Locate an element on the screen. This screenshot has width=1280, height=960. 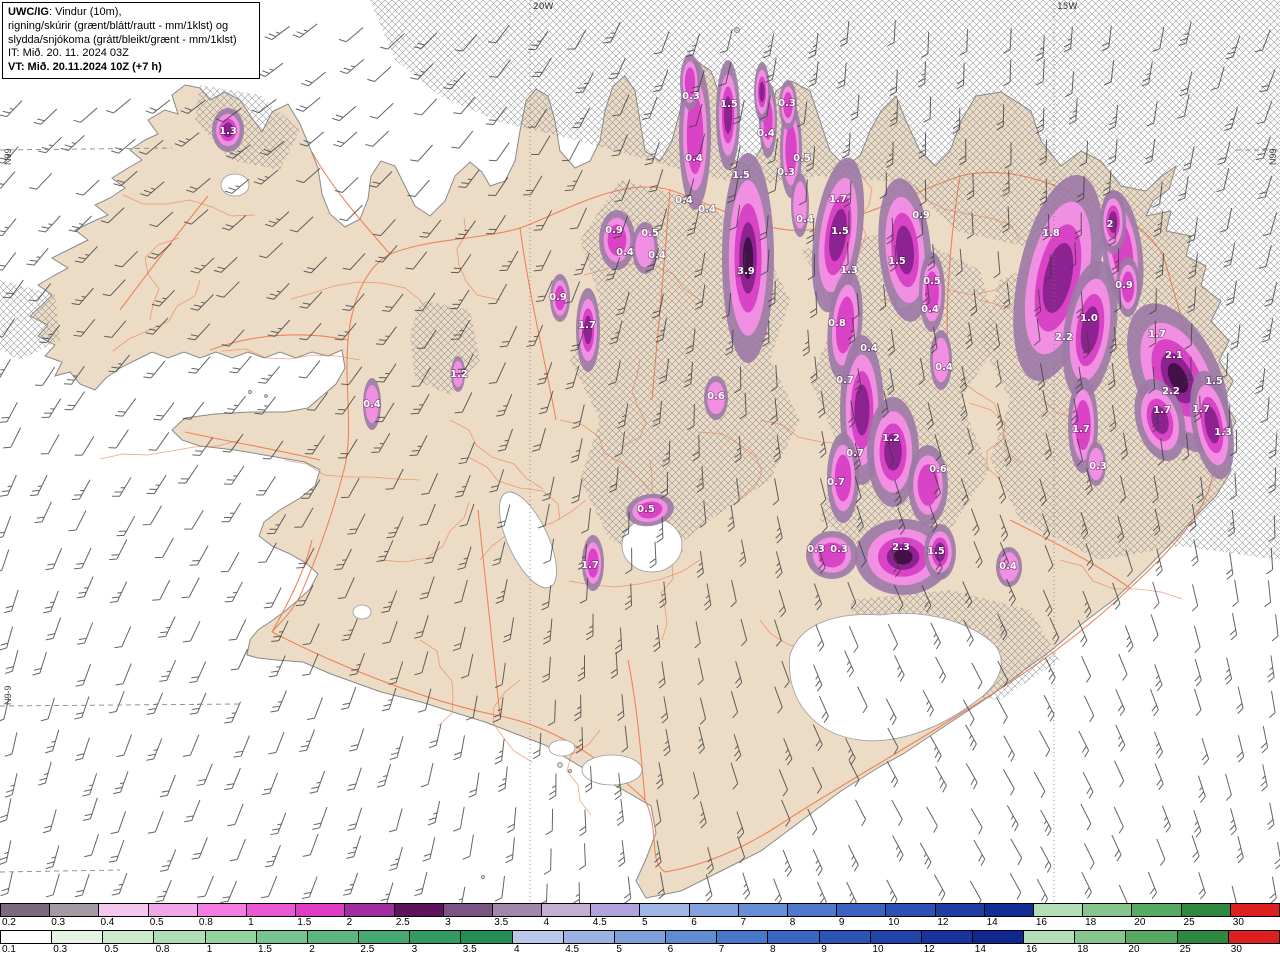
snow-scale-tick-label: 25 is located at coordinates (1185, 949).